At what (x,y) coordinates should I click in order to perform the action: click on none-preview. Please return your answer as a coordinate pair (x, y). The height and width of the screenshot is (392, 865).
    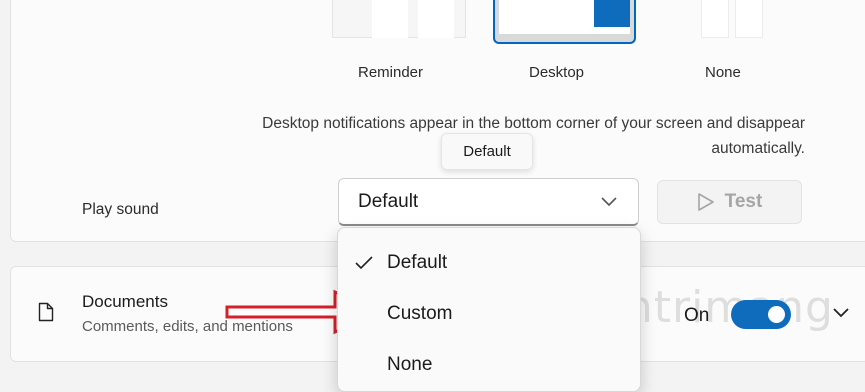
    Looking at the image, I should click on (749, 19).